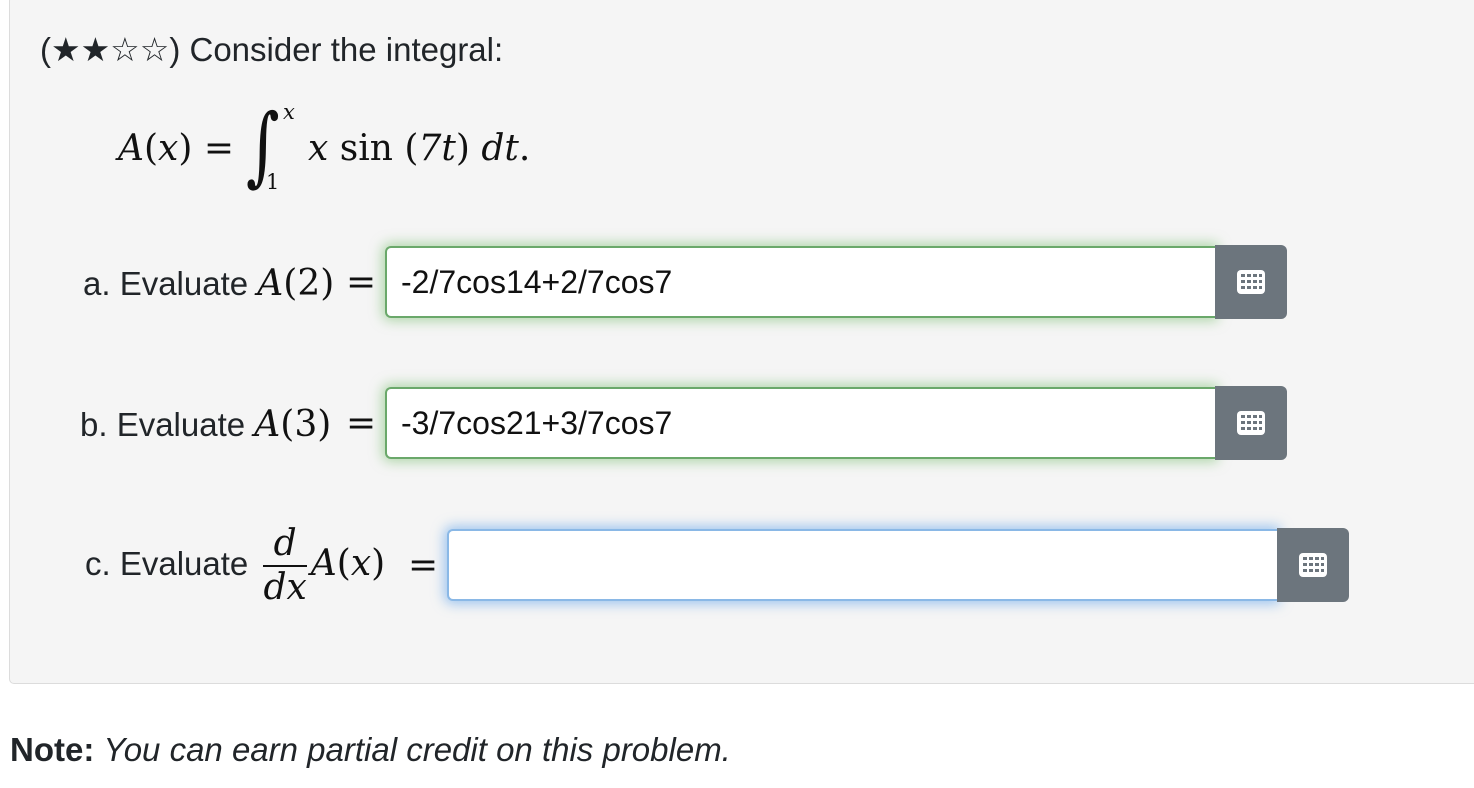 The width and height of the screenshot is (1474, 788). I want to click on part-a-equals: =, so click(361, 282).